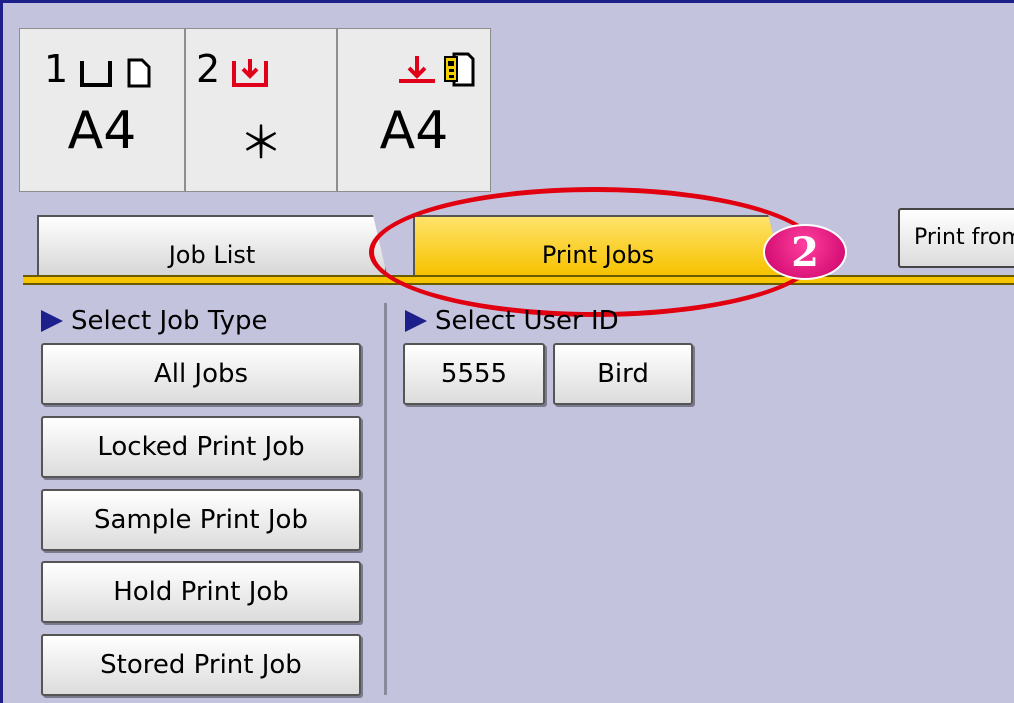 The width and height of the screenshot is (1014, 703). What do you see at coordinates (96, 74) in the screenshot?
I see `tray-icon` at bounding box center [96, 74].